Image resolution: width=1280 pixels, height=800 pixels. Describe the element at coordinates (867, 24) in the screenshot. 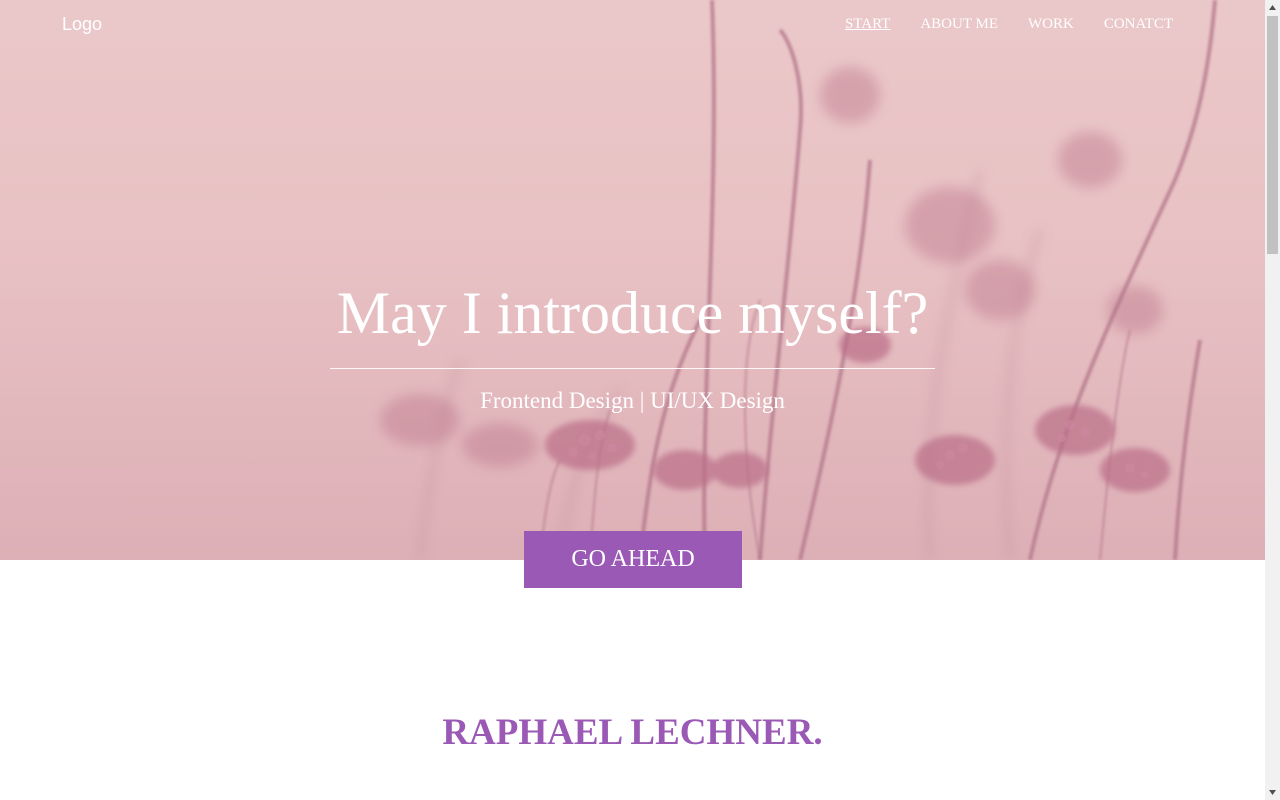

I see `nav-item-start: START` at that location.